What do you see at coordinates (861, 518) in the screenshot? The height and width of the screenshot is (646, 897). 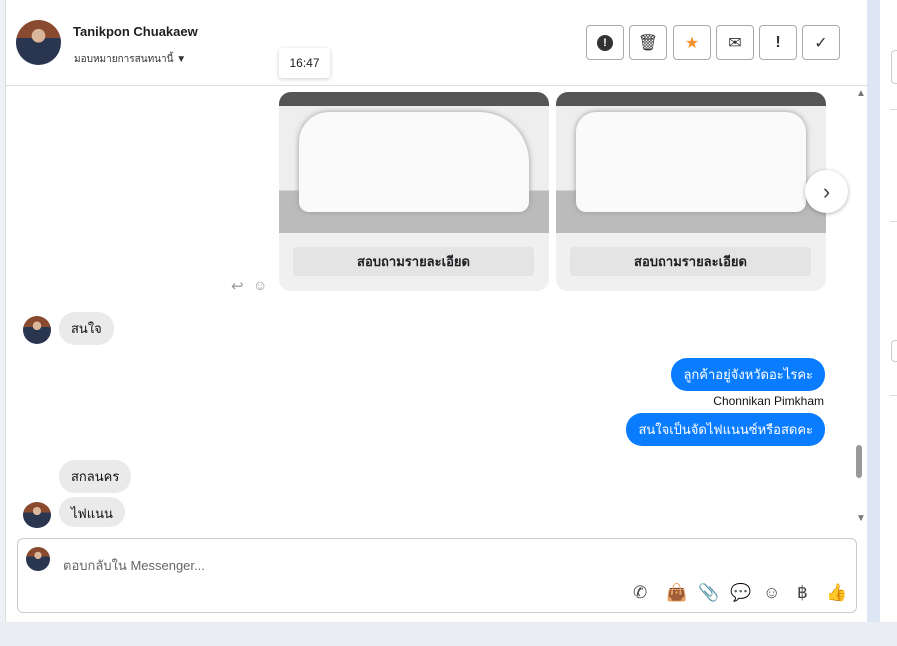 I see `scroll-down-arrow: ▼` at bounding box center [861, 518].